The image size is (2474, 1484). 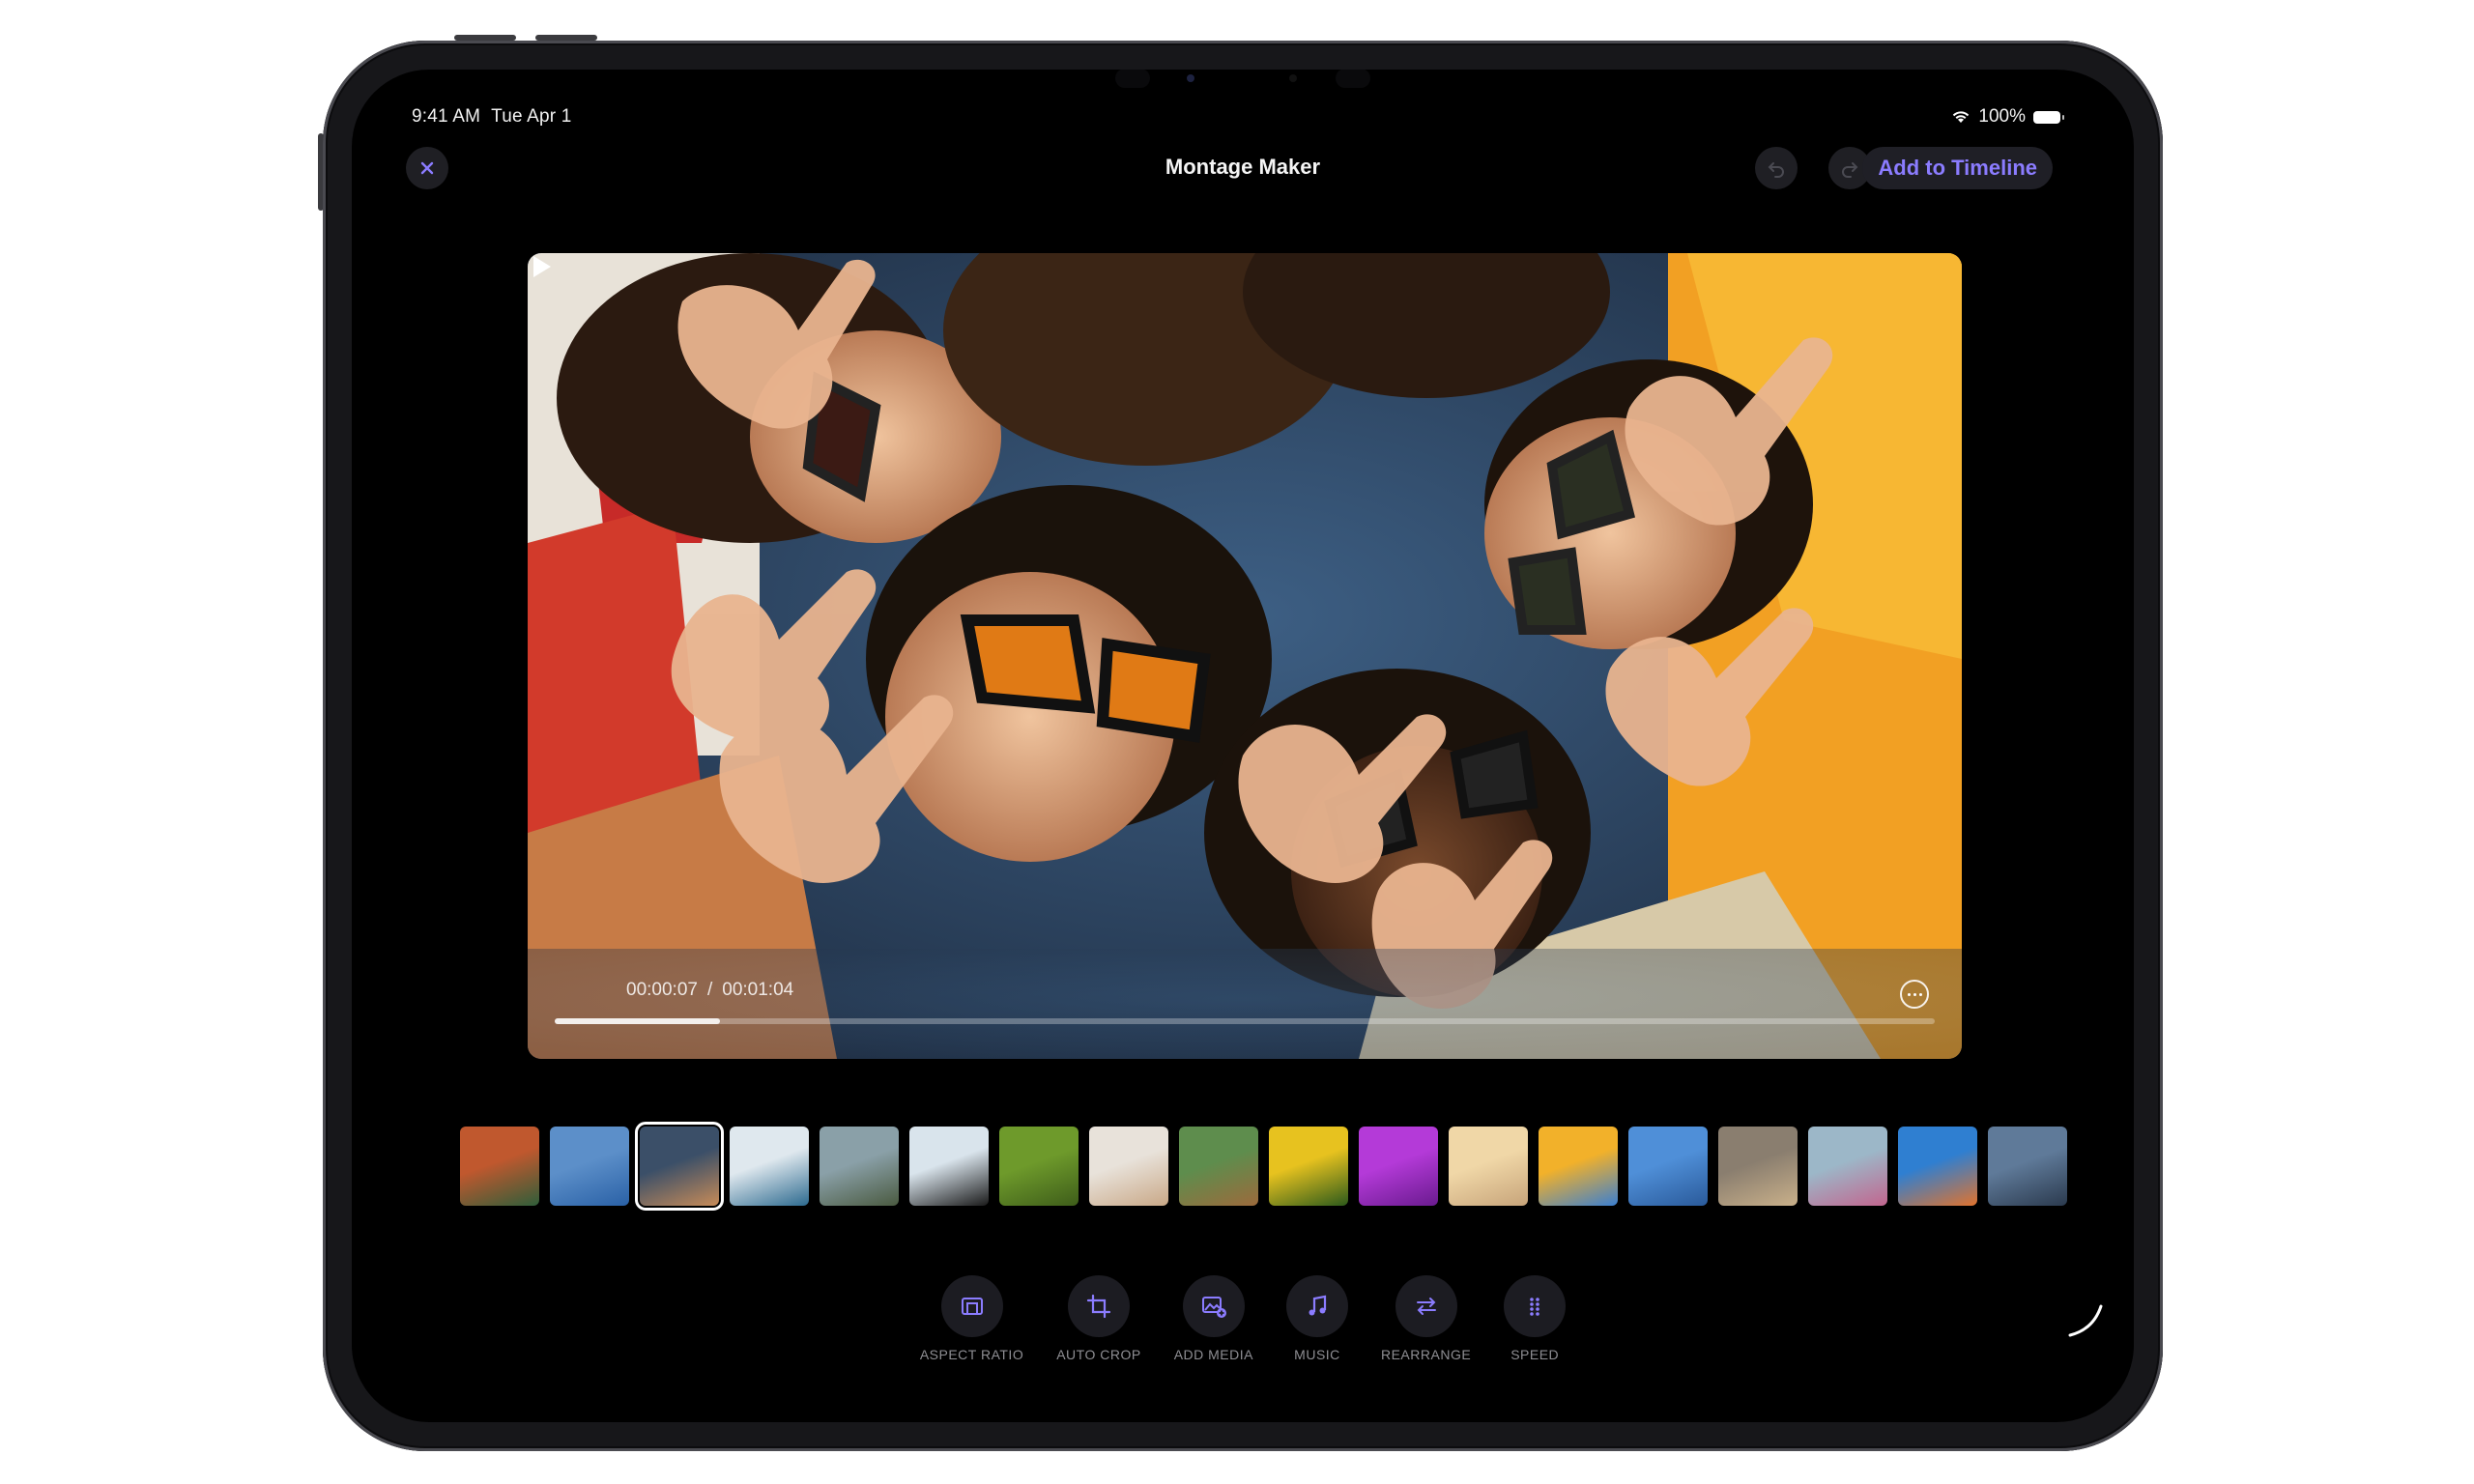 I want to click on more-icon-dot, so click(x=1909, y=994).